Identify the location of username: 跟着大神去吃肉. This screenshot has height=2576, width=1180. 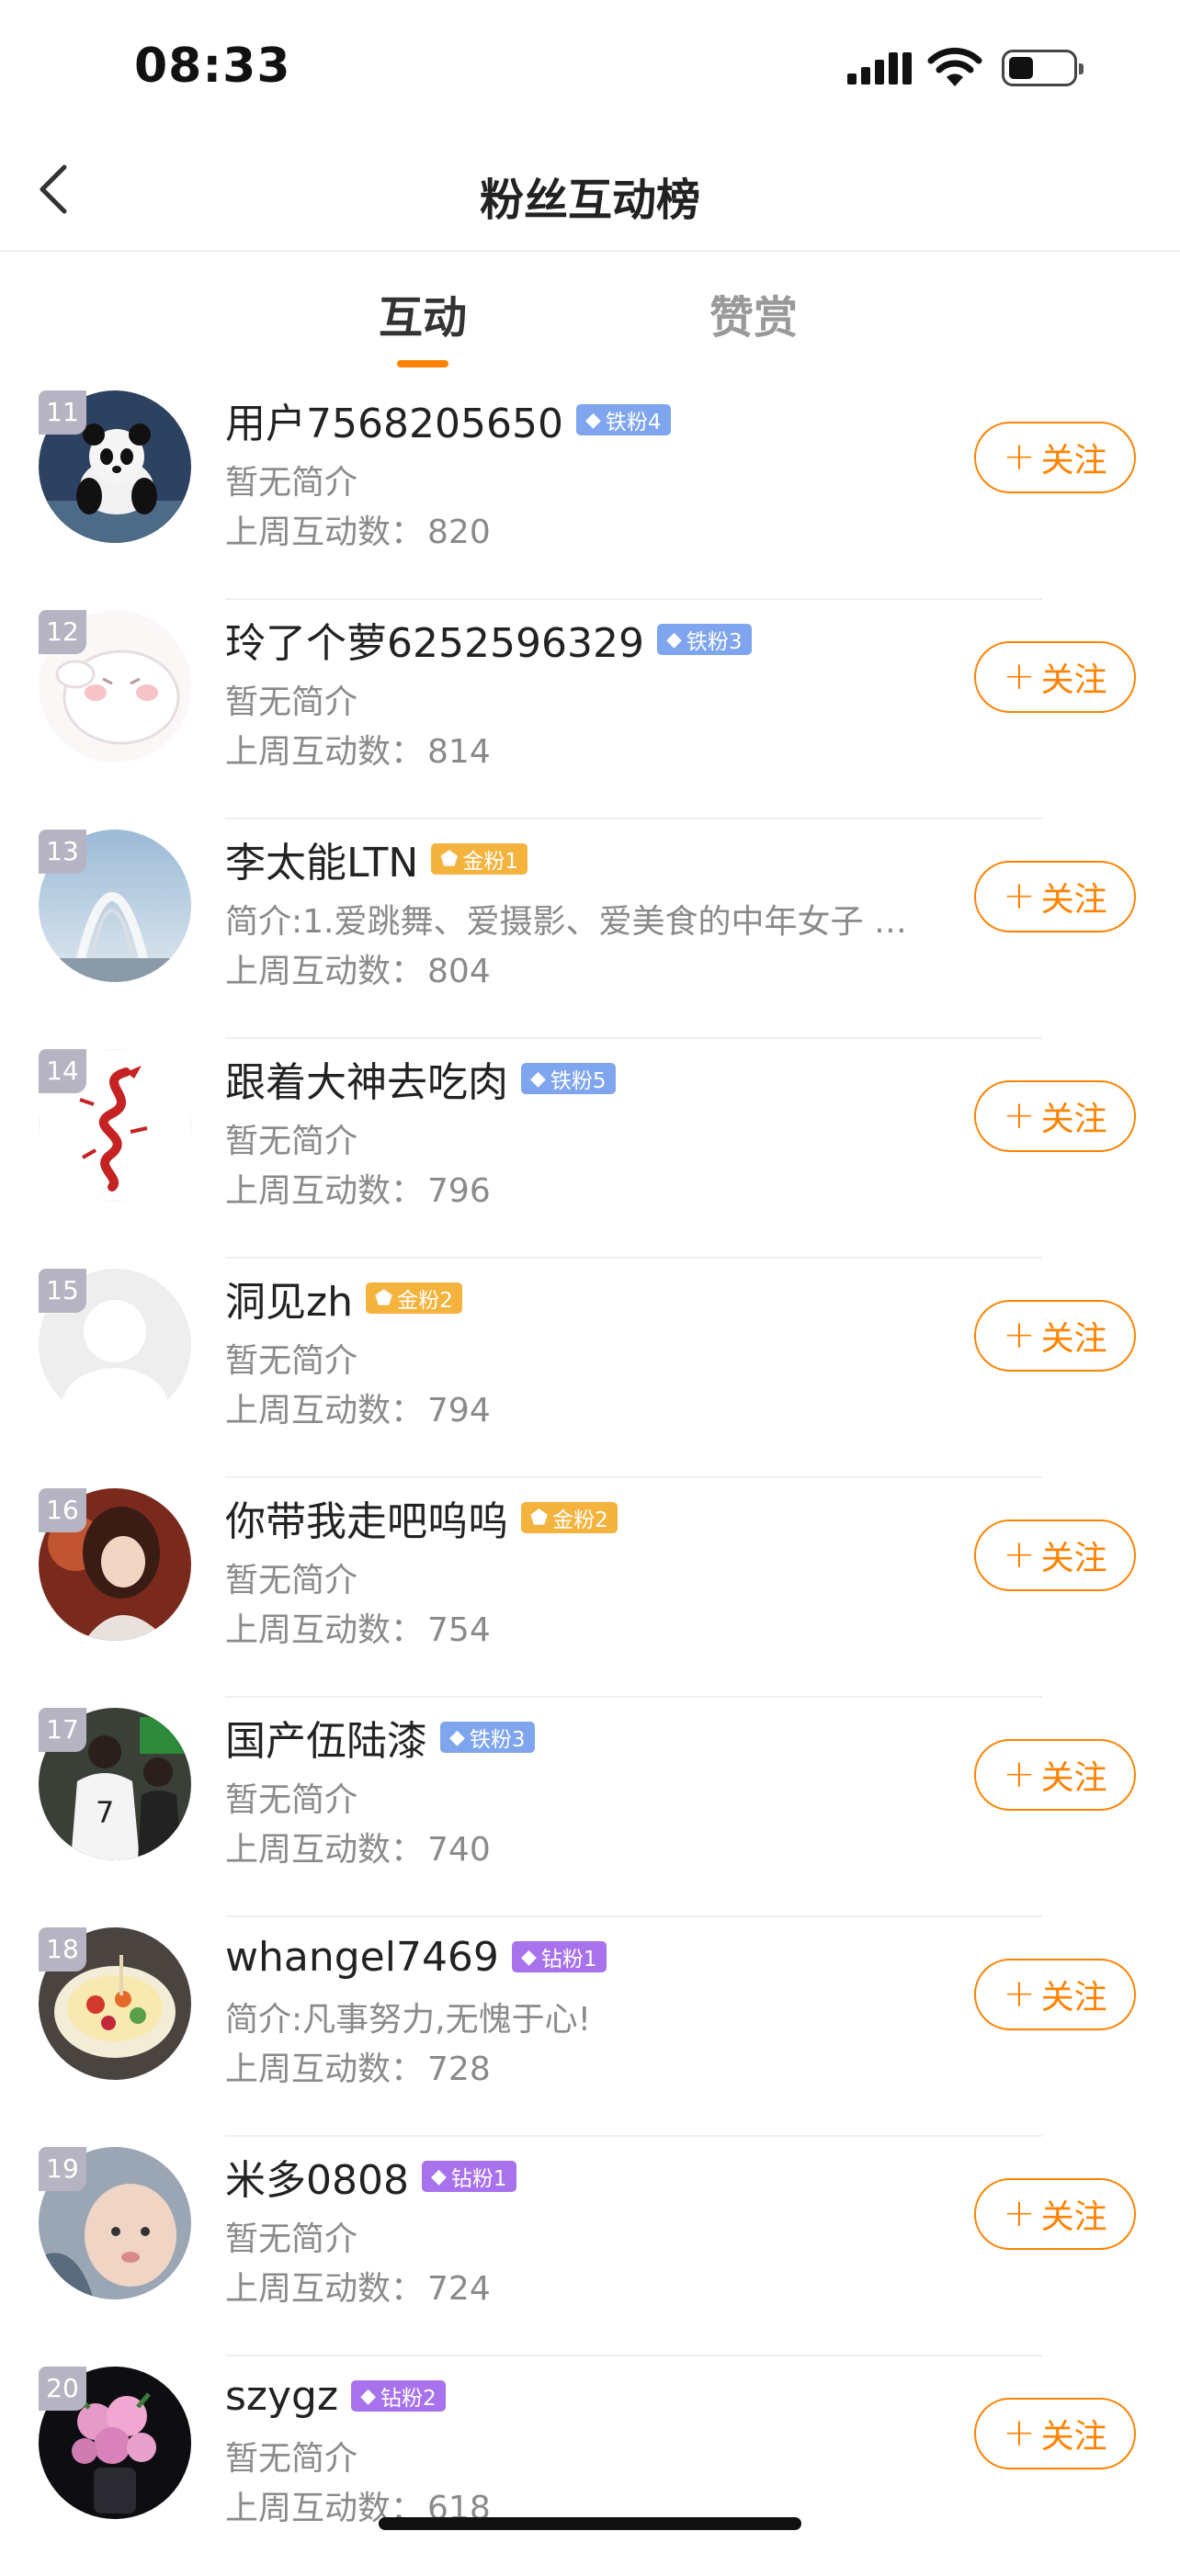
(366, 1078).